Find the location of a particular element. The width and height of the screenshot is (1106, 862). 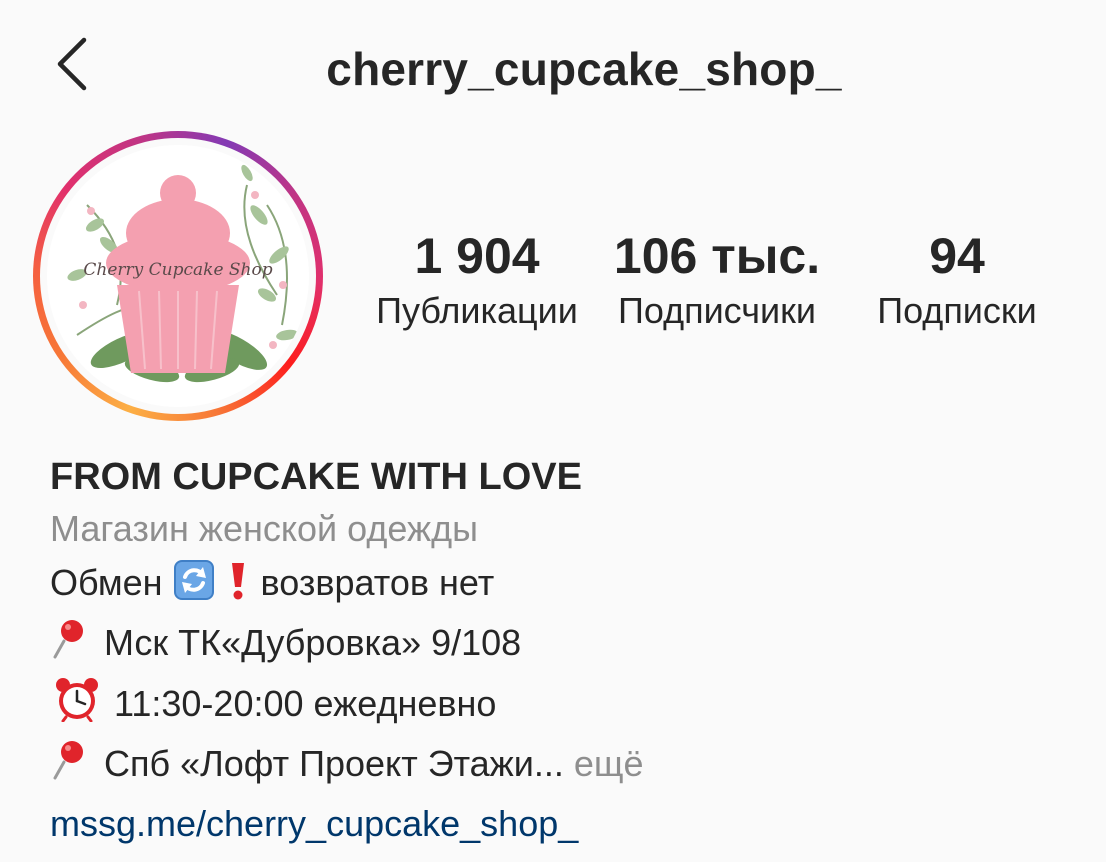

bio-category: Магазин женской одежды is located at coordinates (264, 528).